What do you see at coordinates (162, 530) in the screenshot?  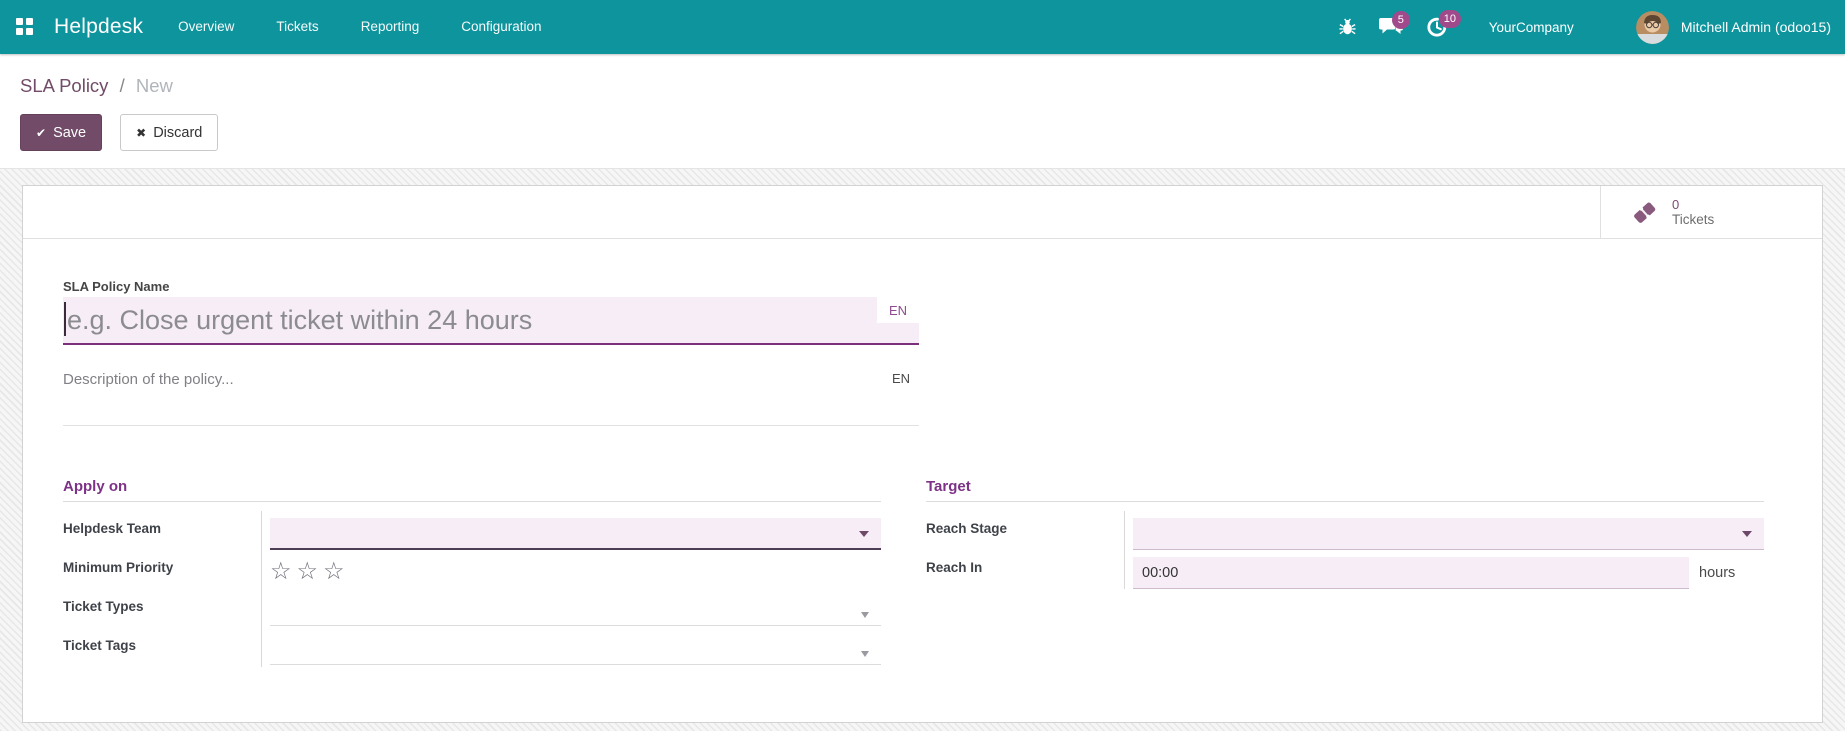 I see `helpdesk-team-label: Helpdesk Team` at bounding box center [162, 530].